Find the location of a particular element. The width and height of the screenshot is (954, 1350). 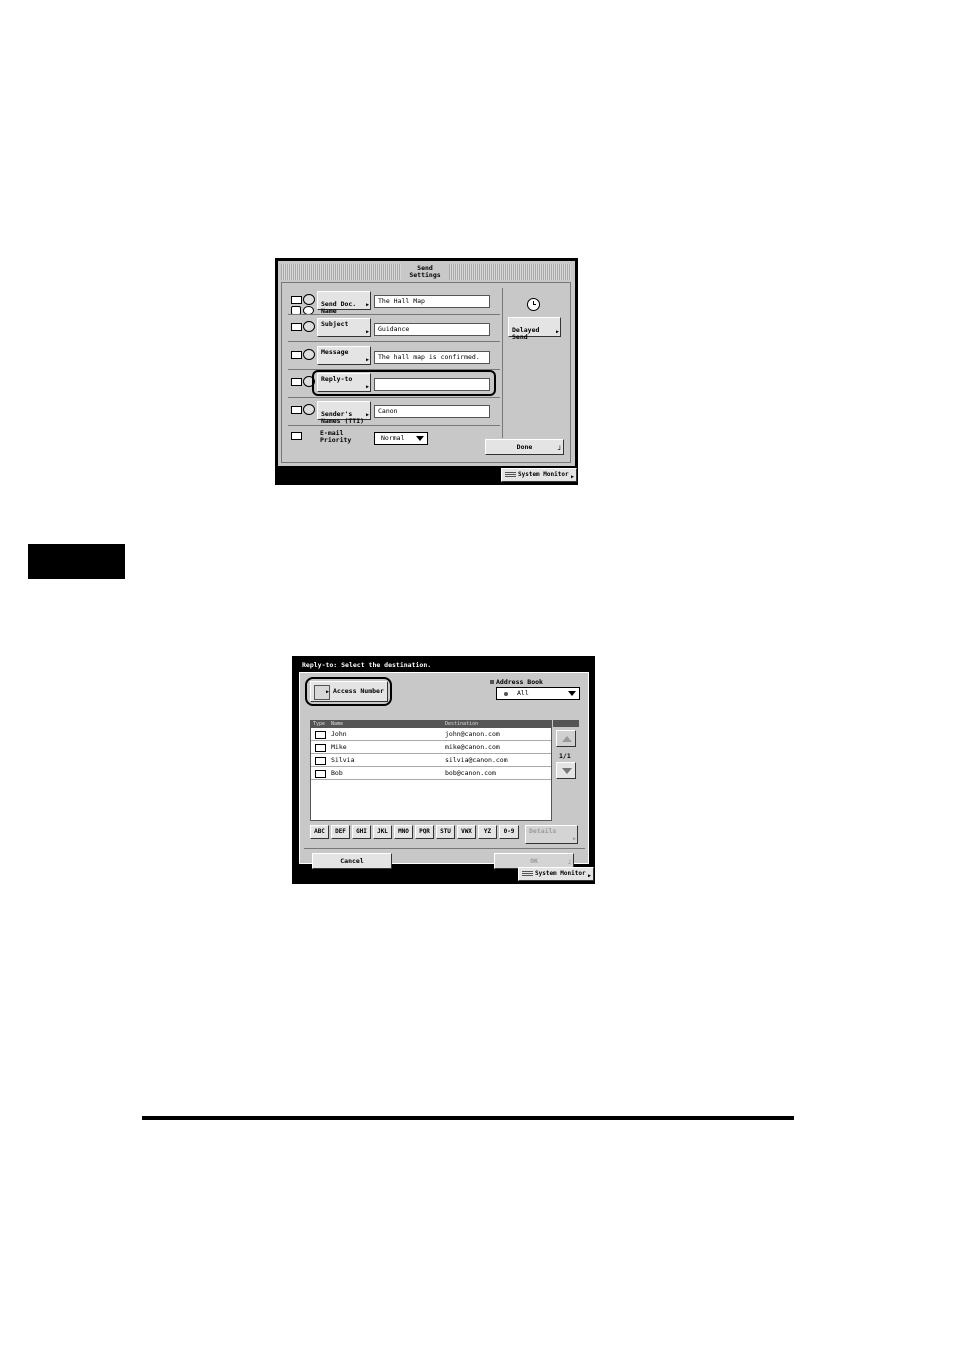

alpha-key-pqr: PQR is located at coordinates (424, 832).